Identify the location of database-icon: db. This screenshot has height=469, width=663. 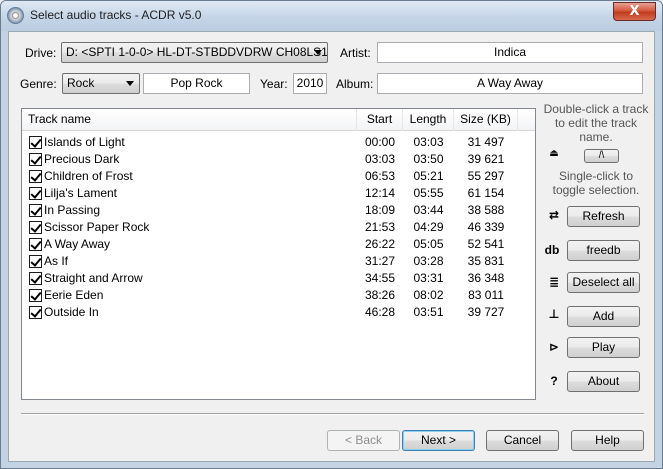
(552, 250).